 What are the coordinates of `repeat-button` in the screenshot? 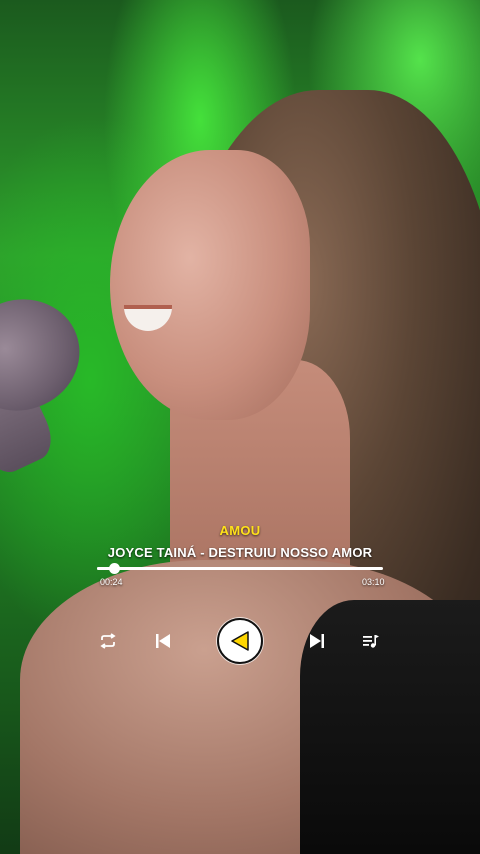 It's located at (108, 641).